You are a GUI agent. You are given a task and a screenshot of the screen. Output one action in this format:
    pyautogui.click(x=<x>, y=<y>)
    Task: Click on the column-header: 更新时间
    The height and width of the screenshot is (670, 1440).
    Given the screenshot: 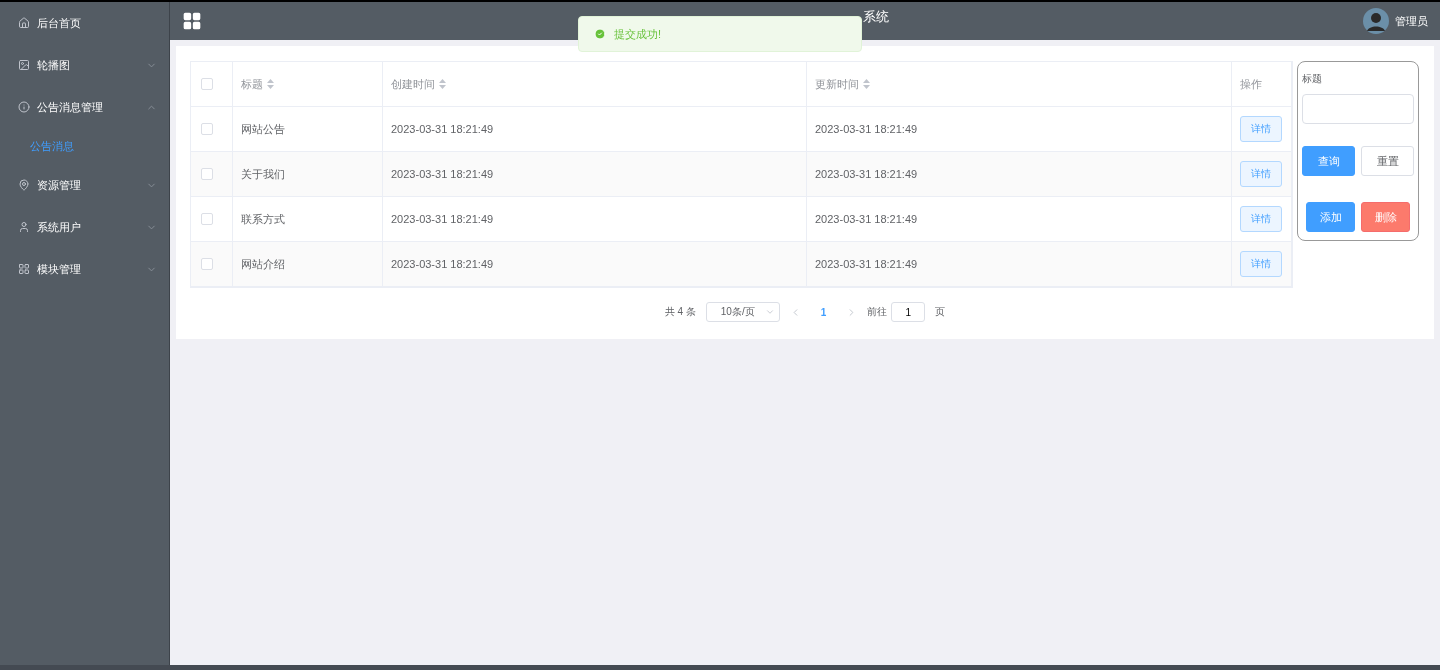 What is the action you would take?
    pyautogui.click(x=837, y=84)
    